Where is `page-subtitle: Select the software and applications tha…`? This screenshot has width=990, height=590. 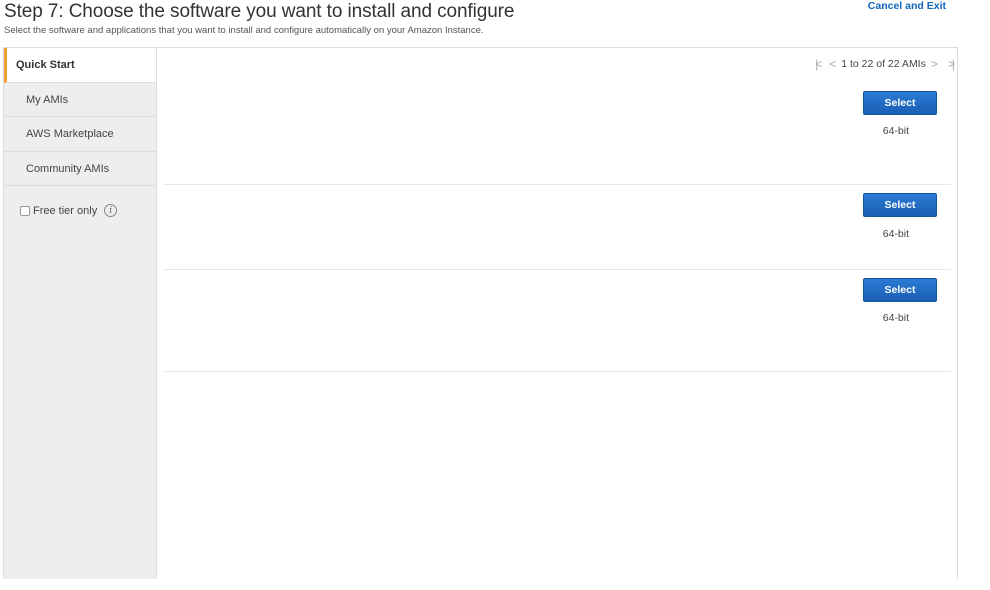
page-subtitle: Select the software and applications tha… is located at coordinates (244, 30).